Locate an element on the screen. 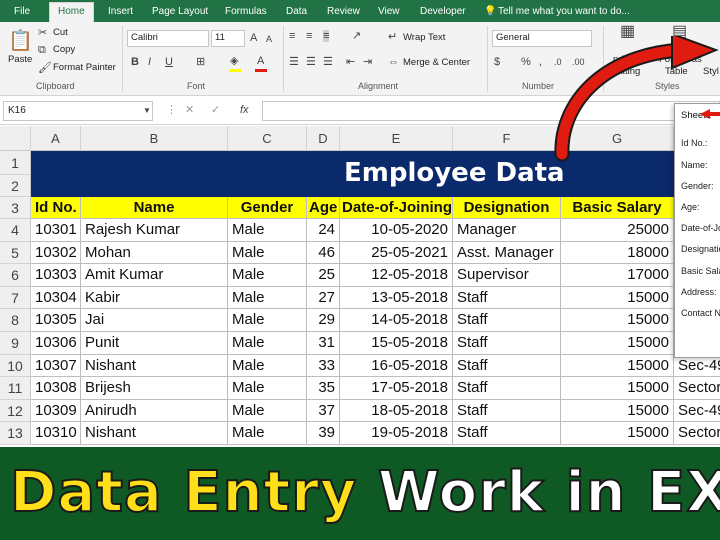  cell-id: 10306 is located at coordinates (56, 343).